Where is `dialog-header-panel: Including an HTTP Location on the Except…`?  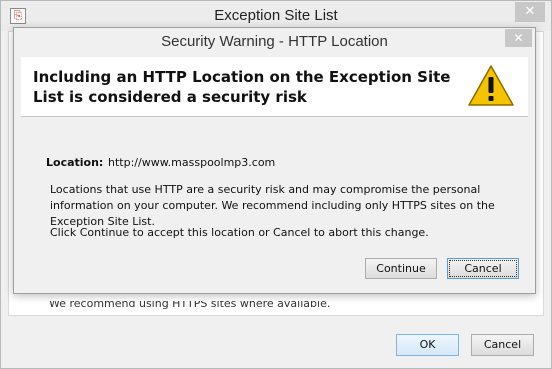 dialog-header-panel: Including an HTTP Location on the Except… is located at coordinates (274, 87).